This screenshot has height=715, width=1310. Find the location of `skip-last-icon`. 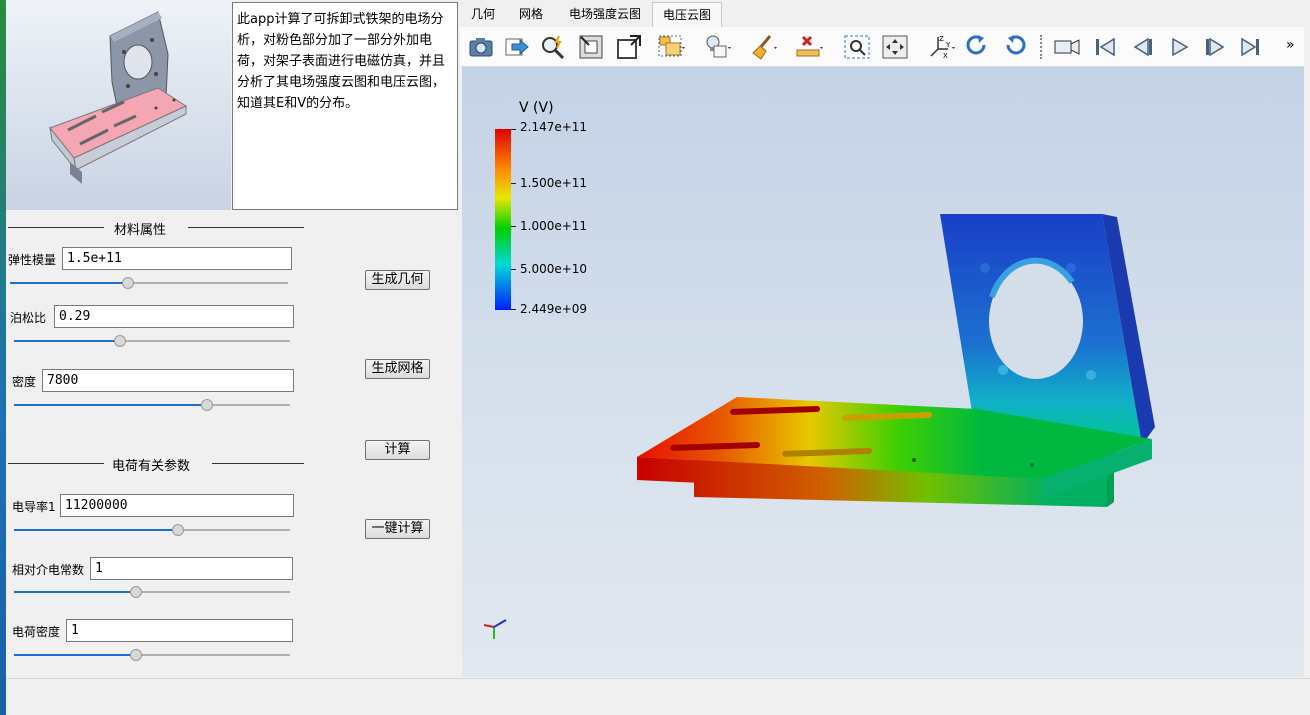

skip-last-icon is located at coordinates (1251, 47).